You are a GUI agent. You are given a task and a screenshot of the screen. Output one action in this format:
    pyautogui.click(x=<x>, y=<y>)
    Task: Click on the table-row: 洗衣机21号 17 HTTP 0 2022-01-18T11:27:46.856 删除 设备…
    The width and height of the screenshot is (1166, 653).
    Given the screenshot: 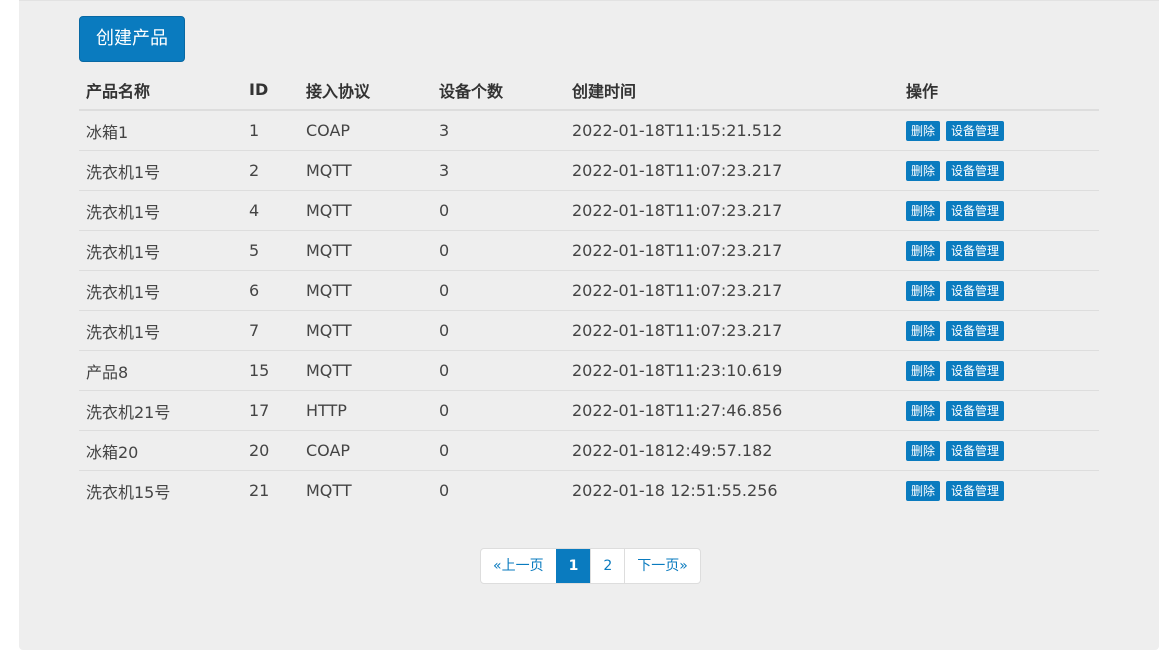 What is the action you would take?
    pyautogui.click(x=589, y=410)
    